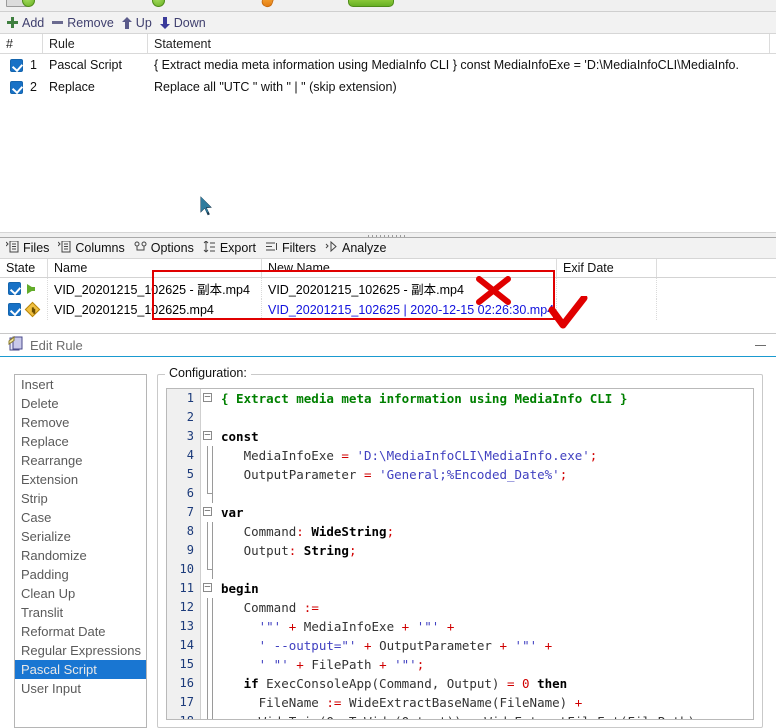 The height and width of the screenshot is (728, 776). I want to click on files-menu-label: Files, so click(36, 248).